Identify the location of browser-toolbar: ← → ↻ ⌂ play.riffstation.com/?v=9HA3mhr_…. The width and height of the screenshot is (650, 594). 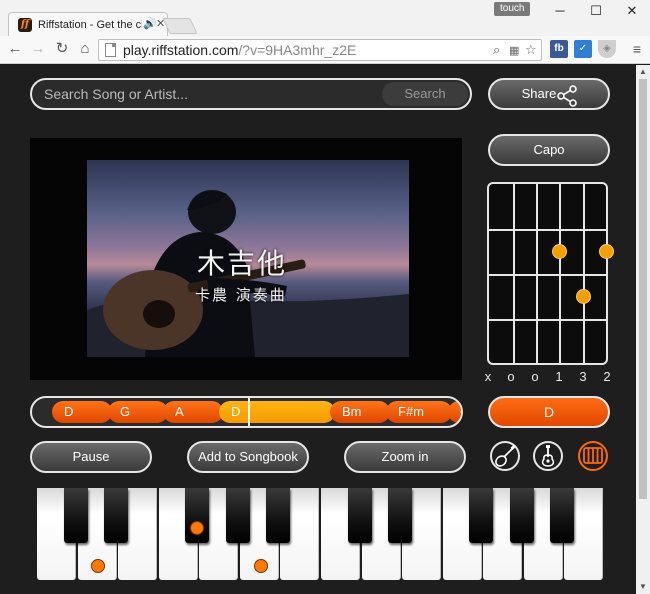
(325, 50).